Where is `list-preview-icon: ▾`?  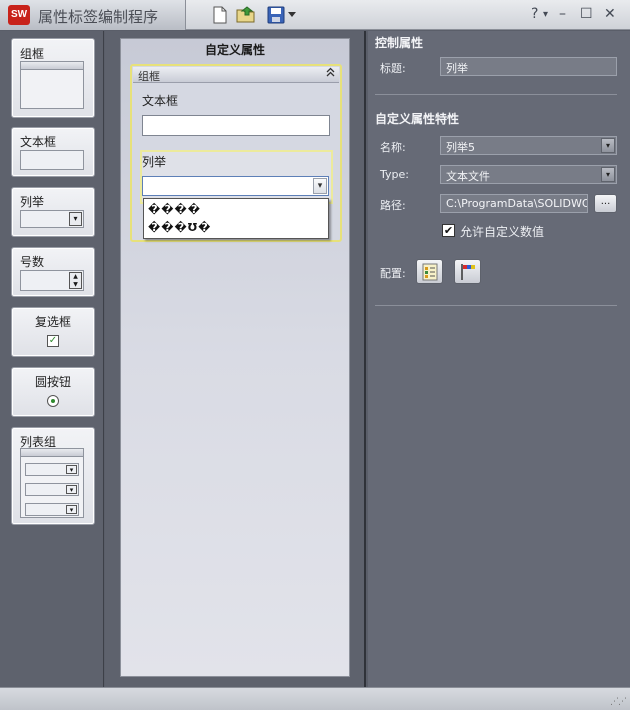 list-preview-icon: ▾ is located at coordinates (52, 219).